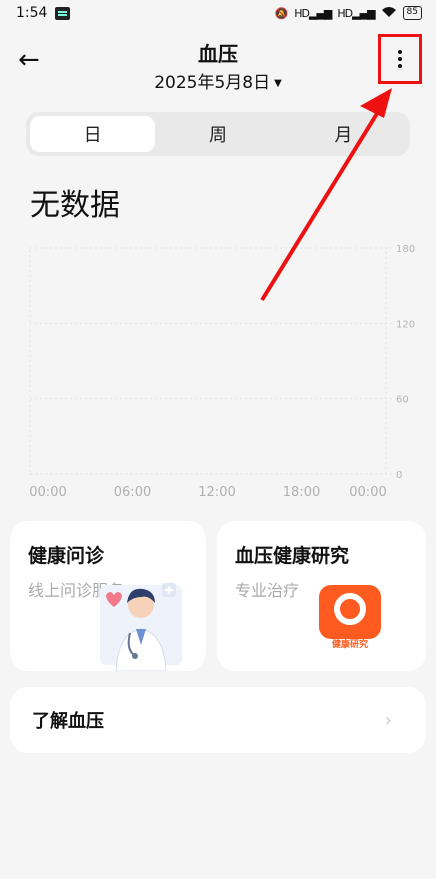 The image size is (436, 879). What do you see at coordinates (388, 720) in the screenshot?
I see `chevron-right-icon: ›` at bounding box center [388, 720].